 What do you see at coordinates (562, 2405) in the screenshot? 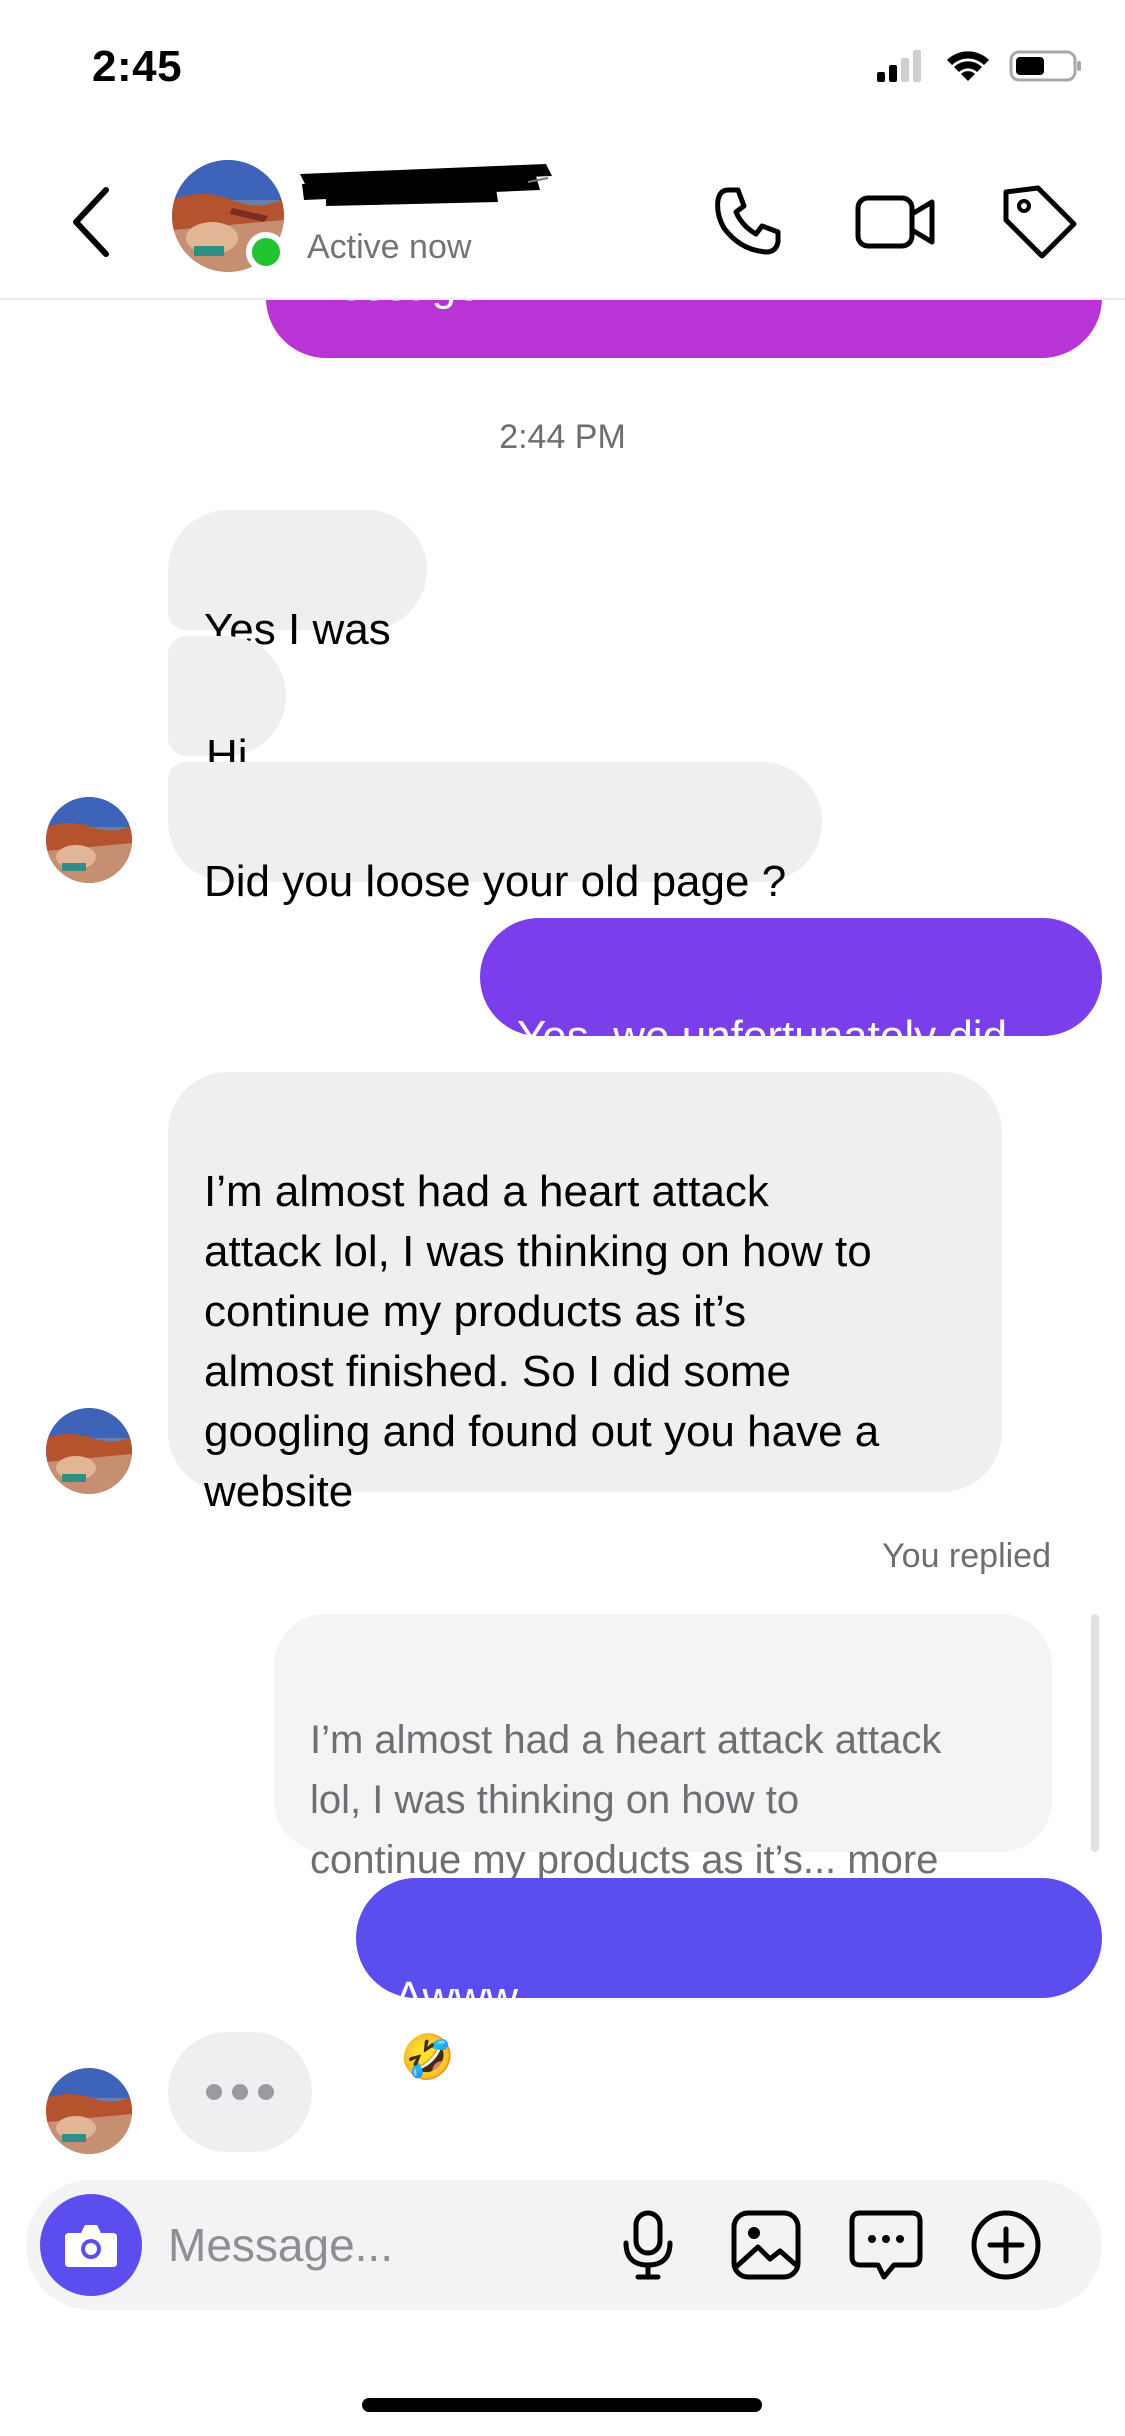
I see `home-indicator` at bounding box center [562, 2405].